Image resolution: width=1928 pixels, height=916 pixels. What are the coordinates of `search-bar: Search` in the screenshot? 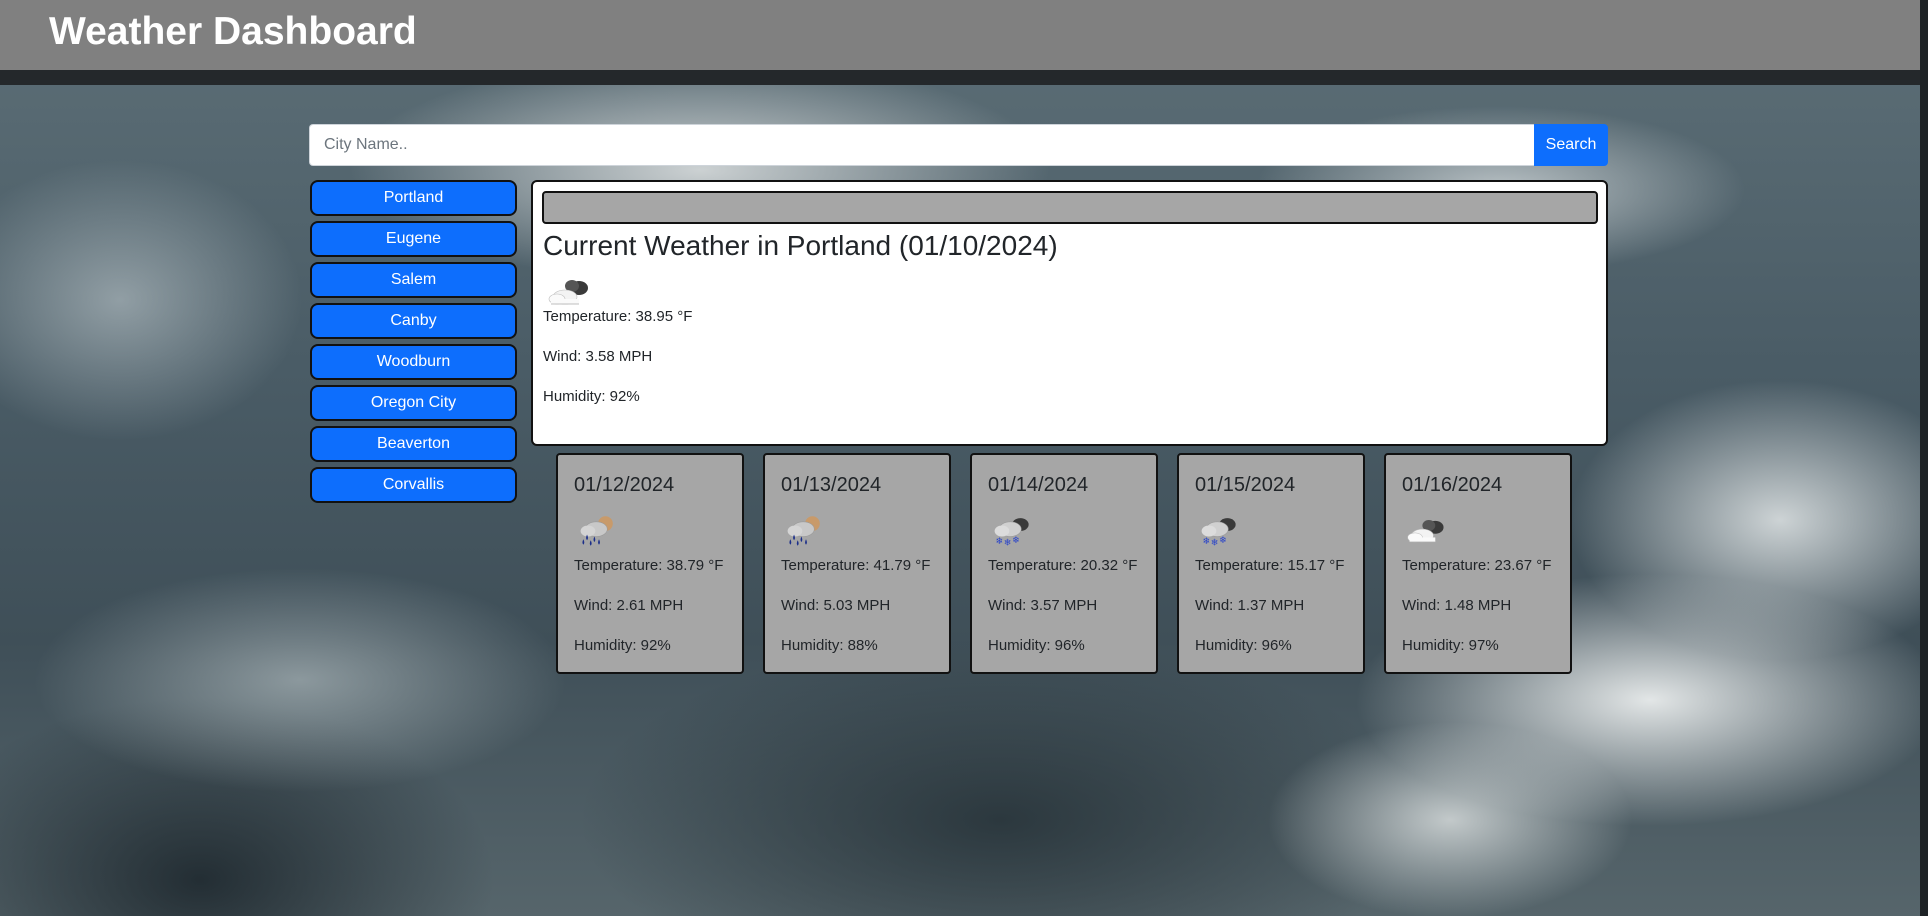 It's located at (958, 145).